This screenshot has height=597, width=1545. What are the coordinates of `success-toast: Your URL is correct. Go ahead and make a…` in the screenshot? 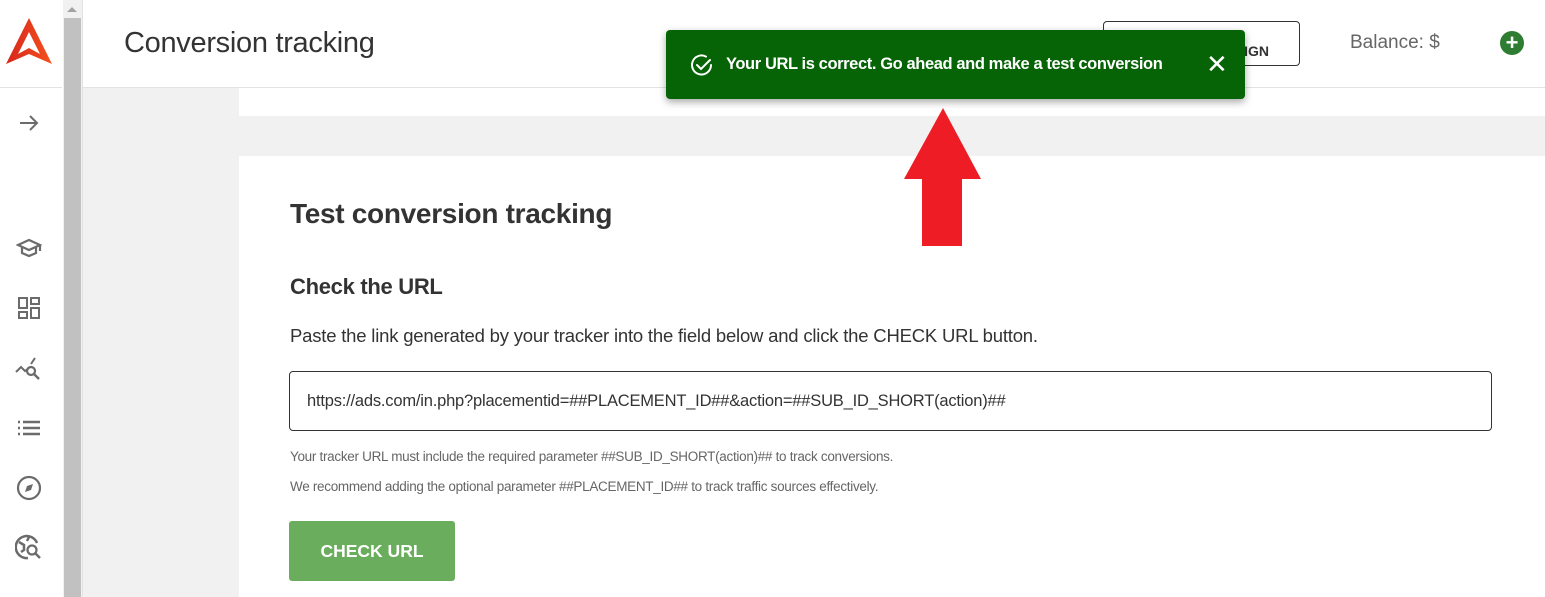 It's located at (955, 64).